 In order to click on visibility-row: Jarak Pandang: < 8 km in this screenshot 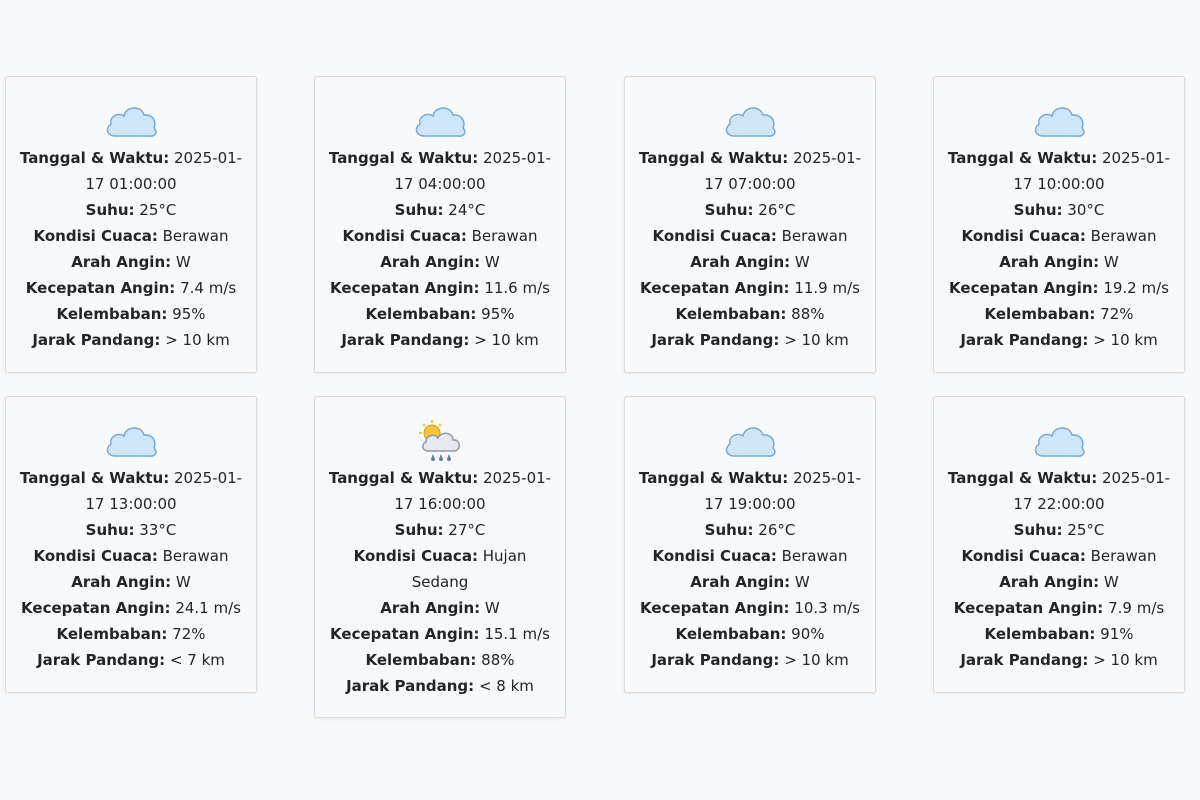, I will do `click(440, 686)`.